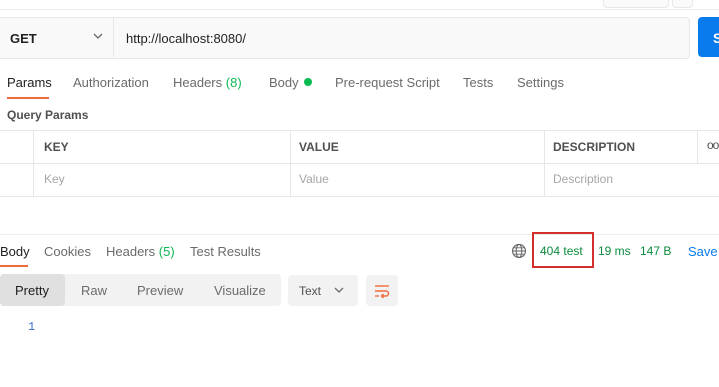  Describe the element at coordinates (23, 38) in the screenshot. I see `method-label: GET` at that location.